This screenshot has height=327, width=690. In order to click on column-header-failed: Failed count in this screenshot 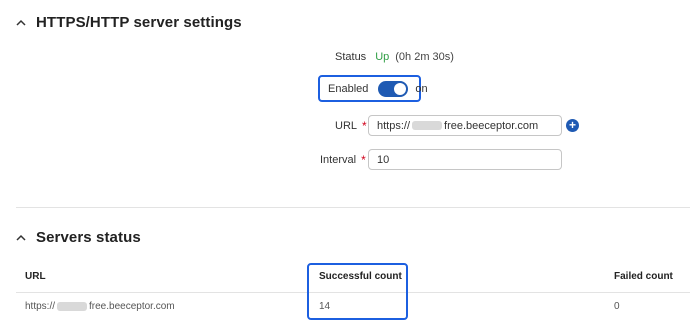, I will do `click(643, 276)`.